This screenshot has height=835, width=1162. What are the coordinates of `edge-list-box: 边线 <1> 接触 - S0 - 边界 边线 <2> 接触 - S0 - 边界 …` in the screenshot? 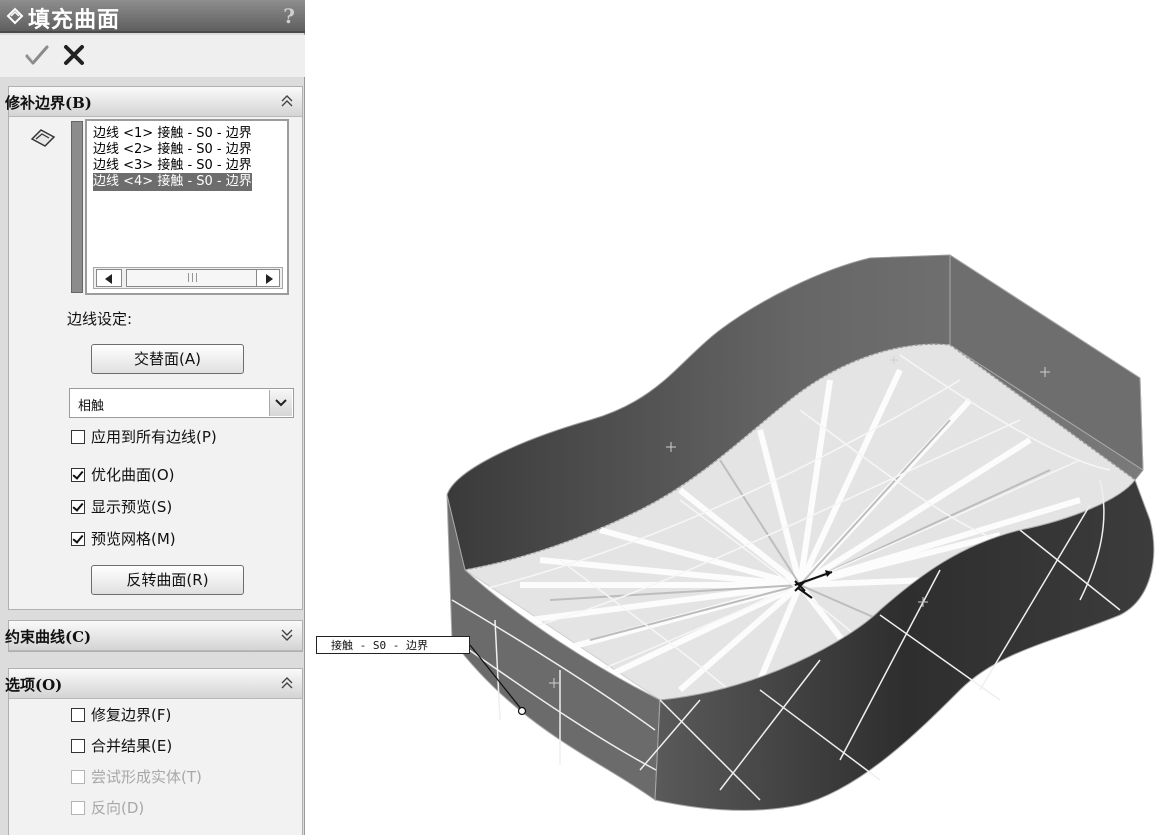 It's located at (187, 207).